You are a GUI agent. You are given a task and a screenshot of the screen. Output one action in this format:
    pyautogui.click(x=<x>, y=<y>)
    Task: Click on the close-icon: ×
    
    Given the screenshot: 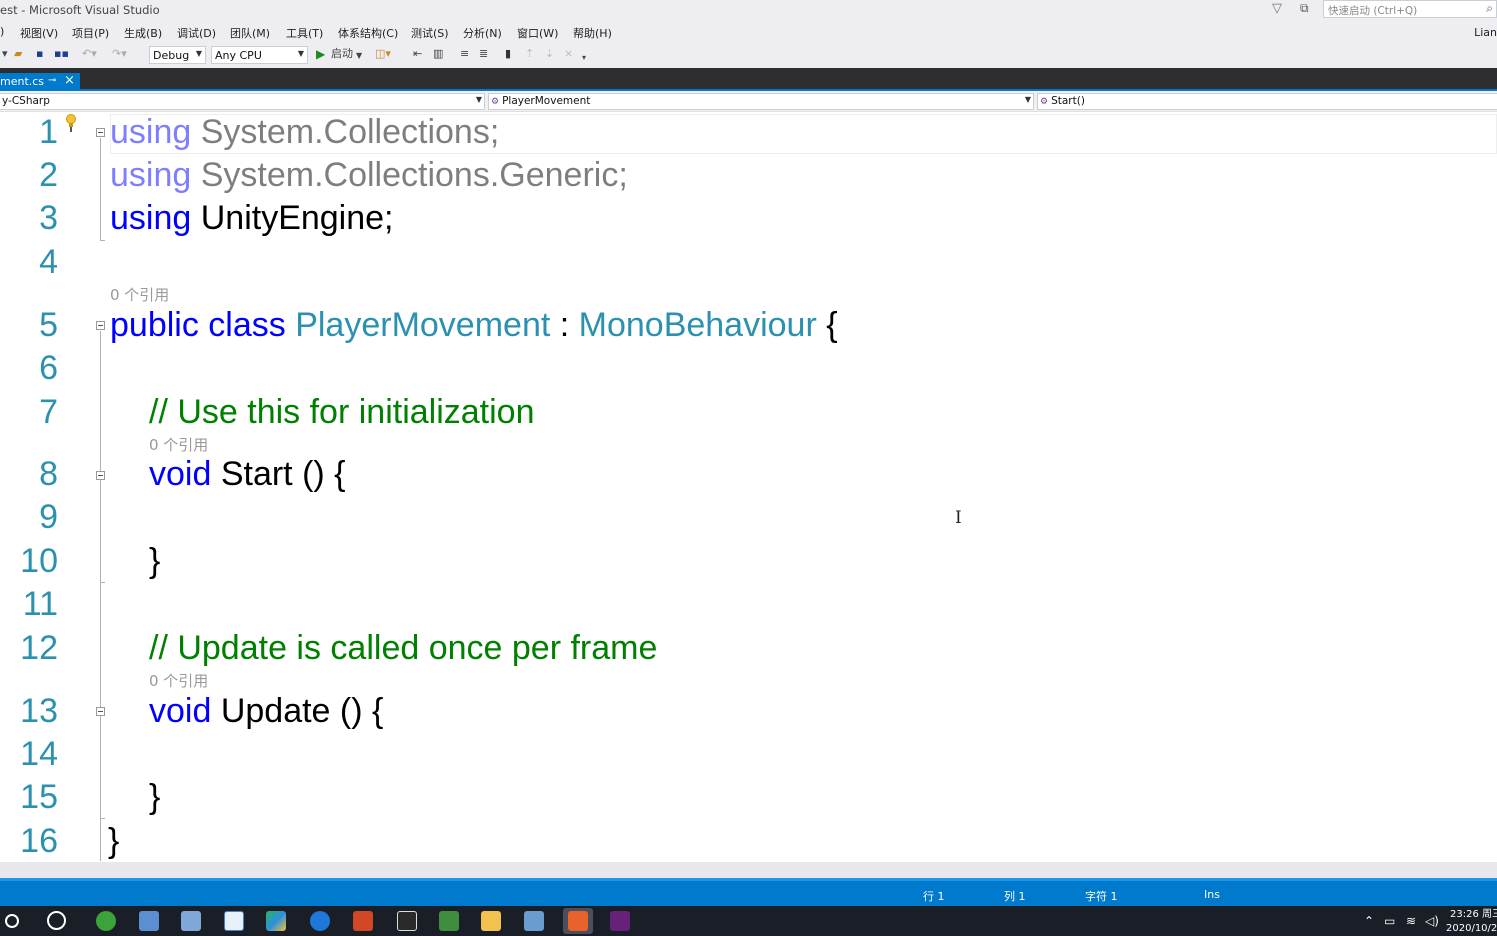 What is the action you would take?
    pyautogui.click(x=69, y=80)
    